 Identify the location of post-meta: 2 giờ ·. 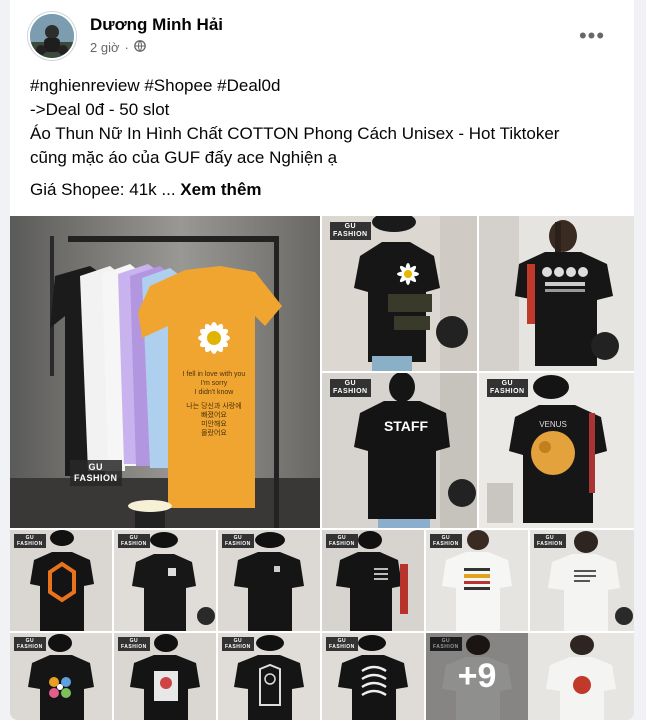
(118, 47).